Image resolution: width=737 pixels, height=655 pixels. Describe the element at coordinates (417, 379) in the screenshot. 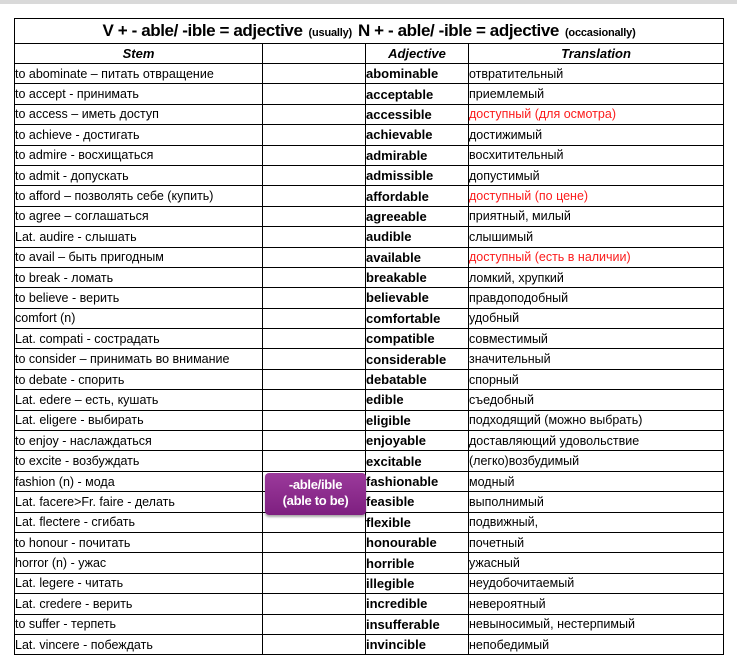

I see `cell-adjective: debatable` at that location.